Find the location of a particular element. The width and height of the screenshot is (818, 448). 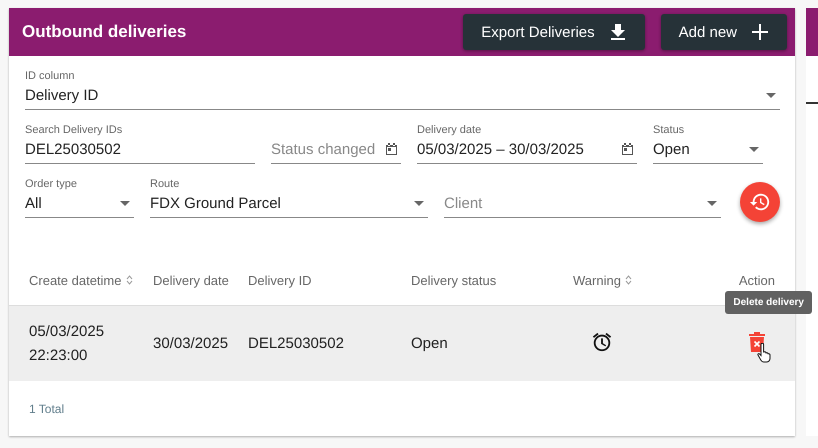

field-value: Delivery ID is located at coordinates (61, 95).